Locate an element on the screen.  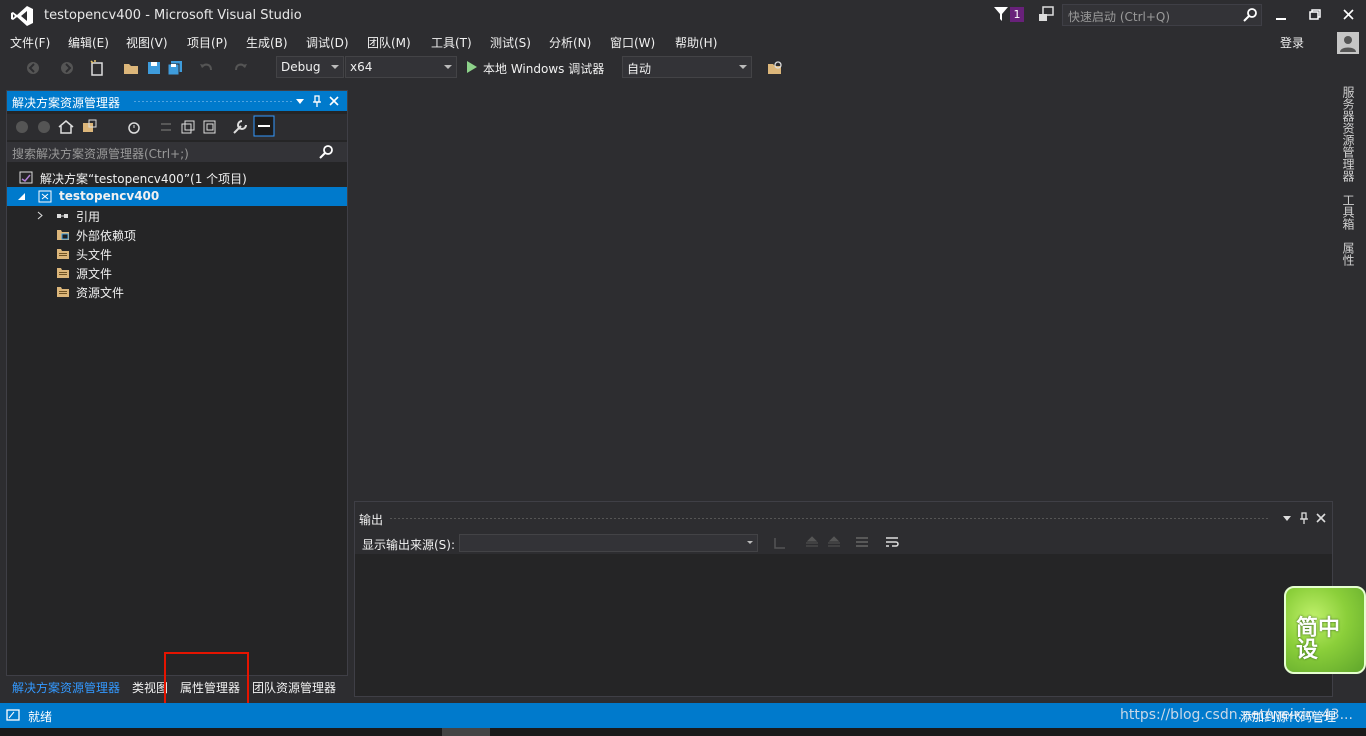
sync-with-active-document-icon is located at coordinates (166, 127).